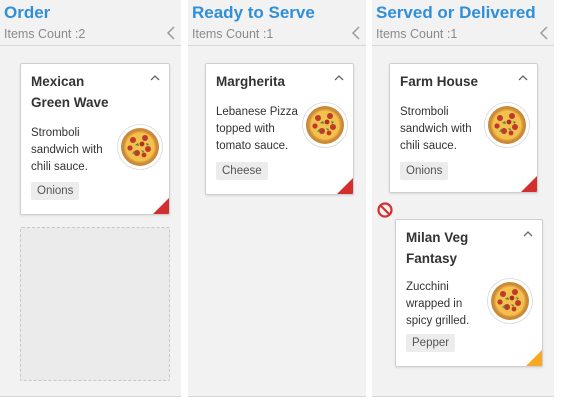 The height and width of the screenshot is (404, 562). I want to click on no-entry-icon, so click(385, 210).